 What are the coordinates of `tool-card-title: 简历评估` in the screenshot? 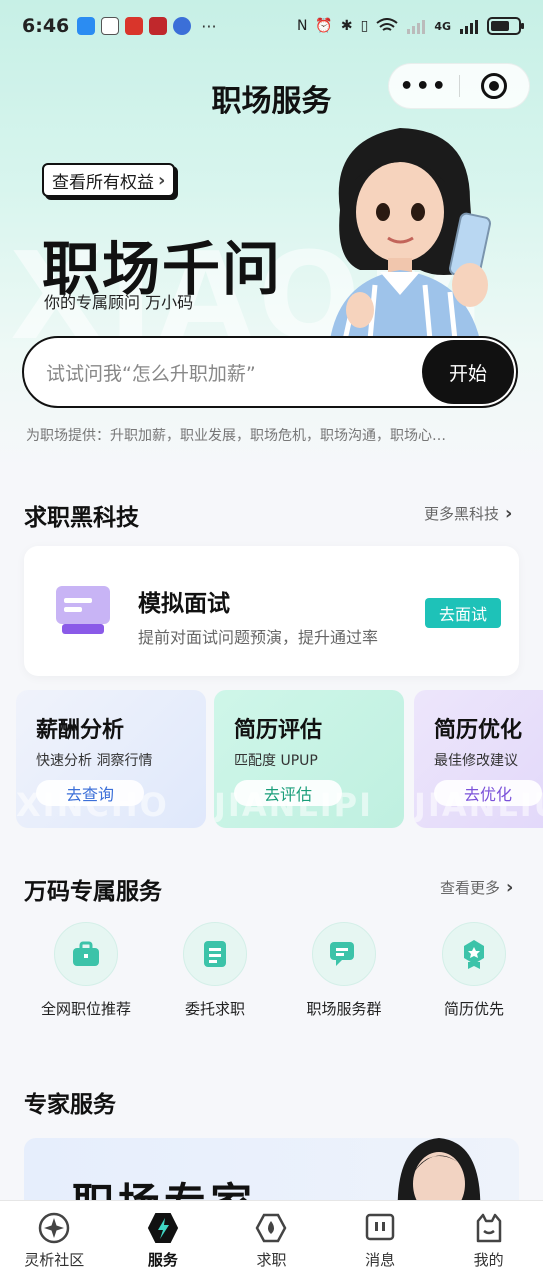 It's located at (278, 730).